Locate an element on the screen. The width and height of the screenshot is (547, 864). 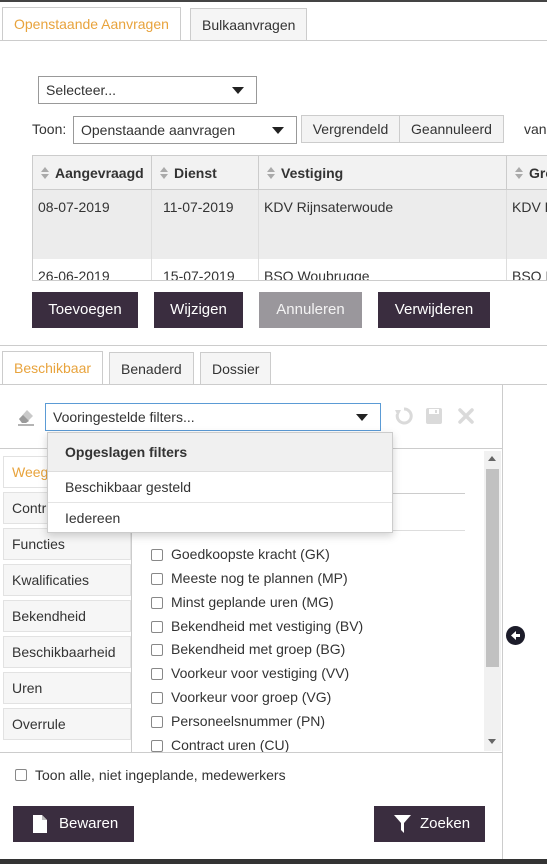
tab-beschikbaar: Beschikbaar is located at coordinates (53, 368).